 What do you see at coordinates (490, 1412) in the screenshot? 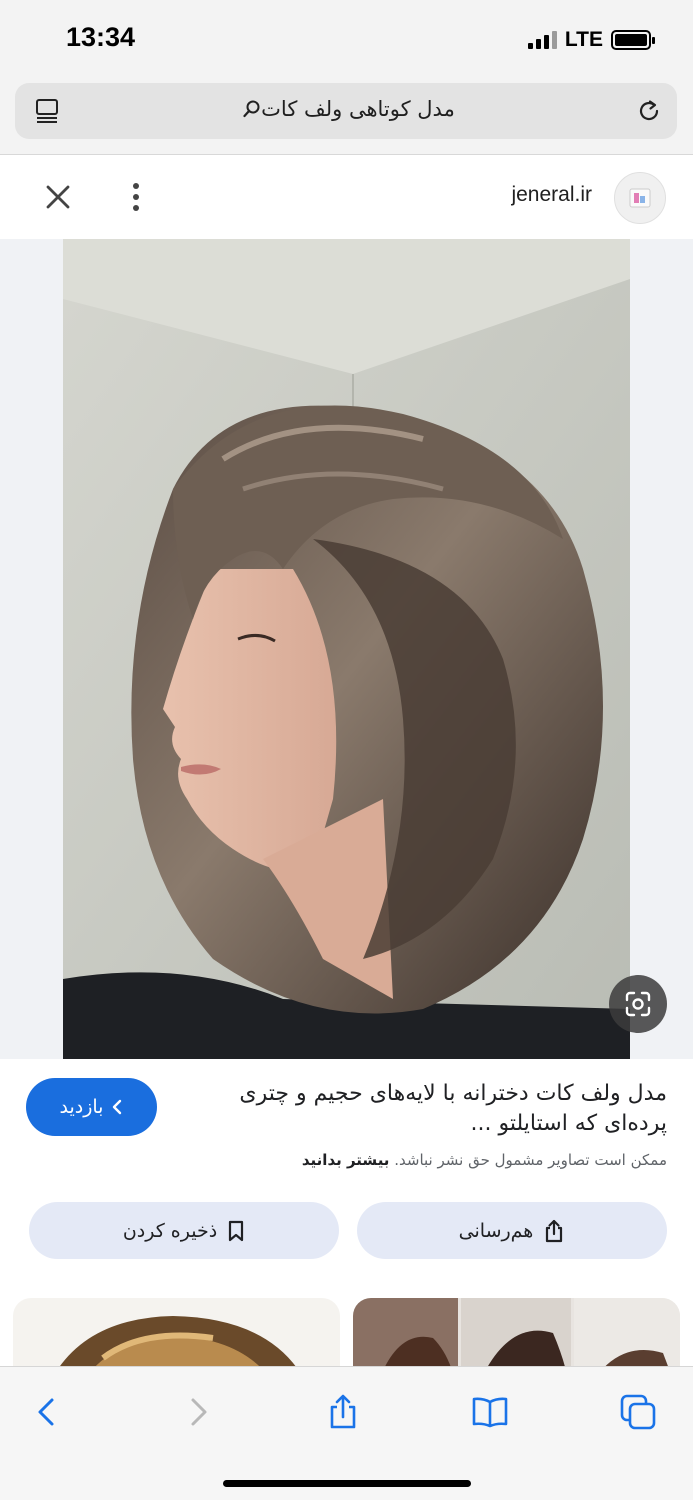
I see `bookmarks-icon` at bounding box center [490, 1412].